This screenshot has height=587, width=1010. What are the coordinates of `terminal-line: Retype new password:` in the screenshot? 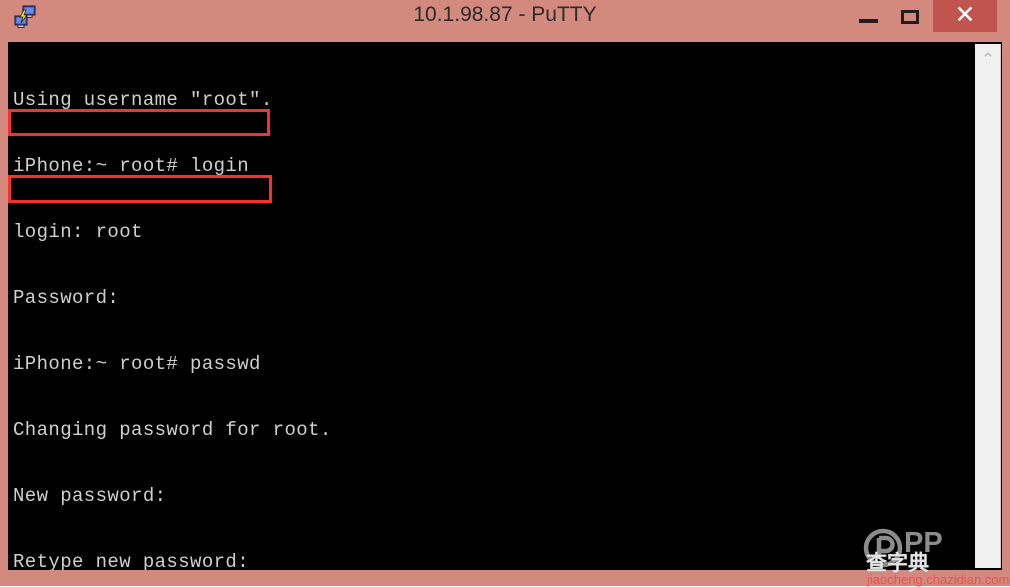 It's located at (131, 560).